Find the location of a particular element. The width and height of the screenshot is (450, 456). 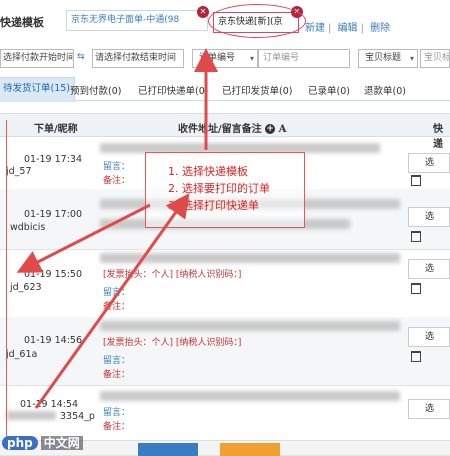

watermark-text: 中文网 is located at coordinates (61, 443).